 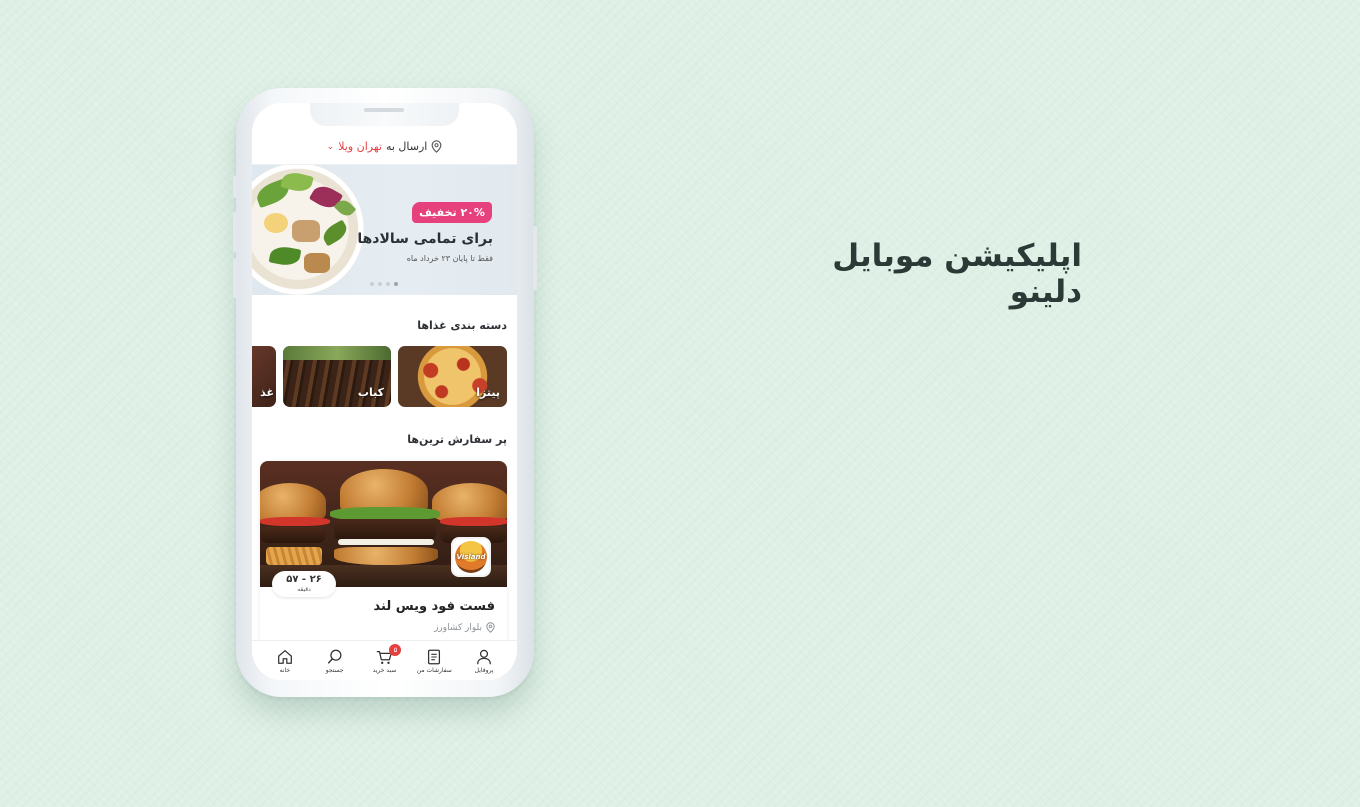 I want to click on delivery-location-bar: ارسال به تهران ویلا ⌄, so click(x=384, y=147).